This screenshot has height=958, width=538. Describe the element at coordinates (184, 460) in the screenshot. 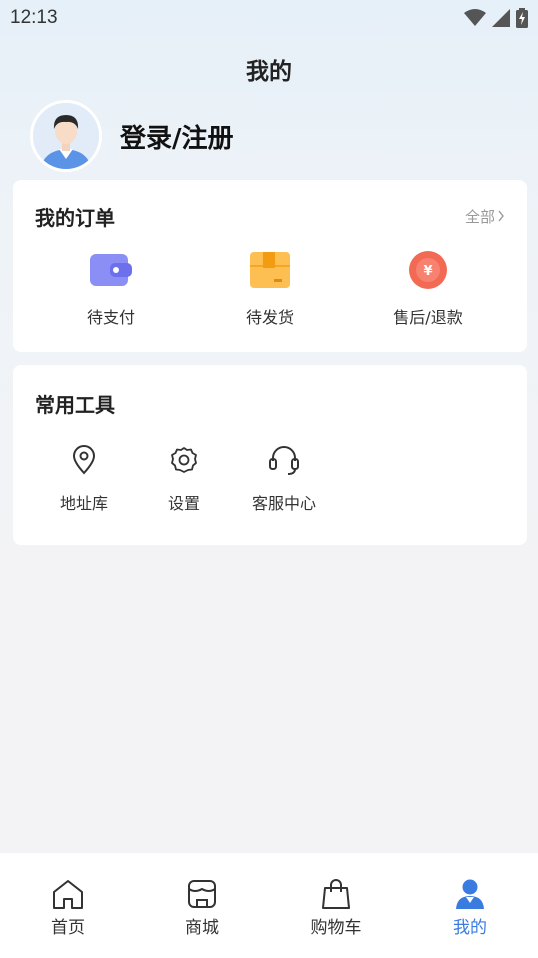

I see `gear-icon` at that location.